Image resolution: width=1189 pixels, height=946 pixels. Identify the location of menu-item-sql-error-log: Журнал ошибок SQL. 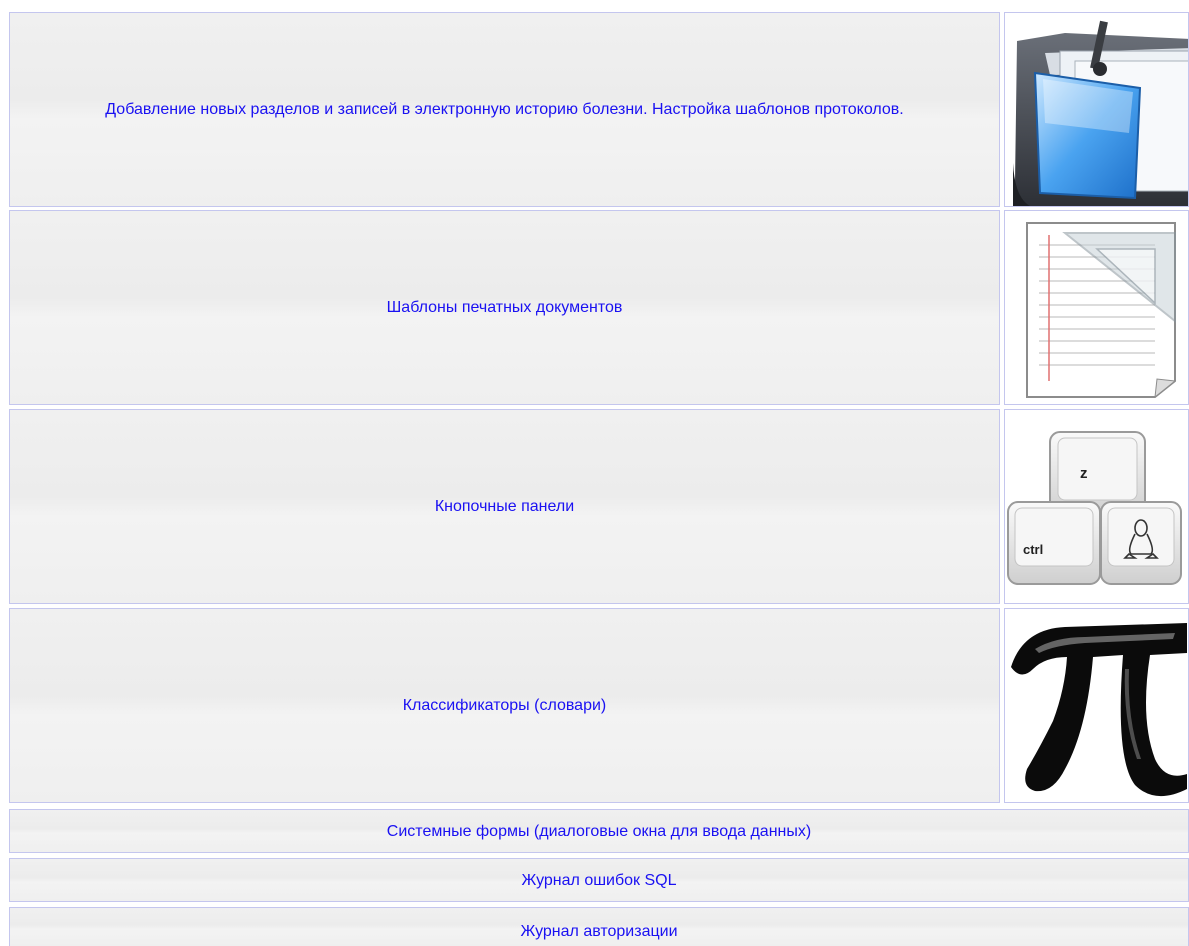
(599, 880).